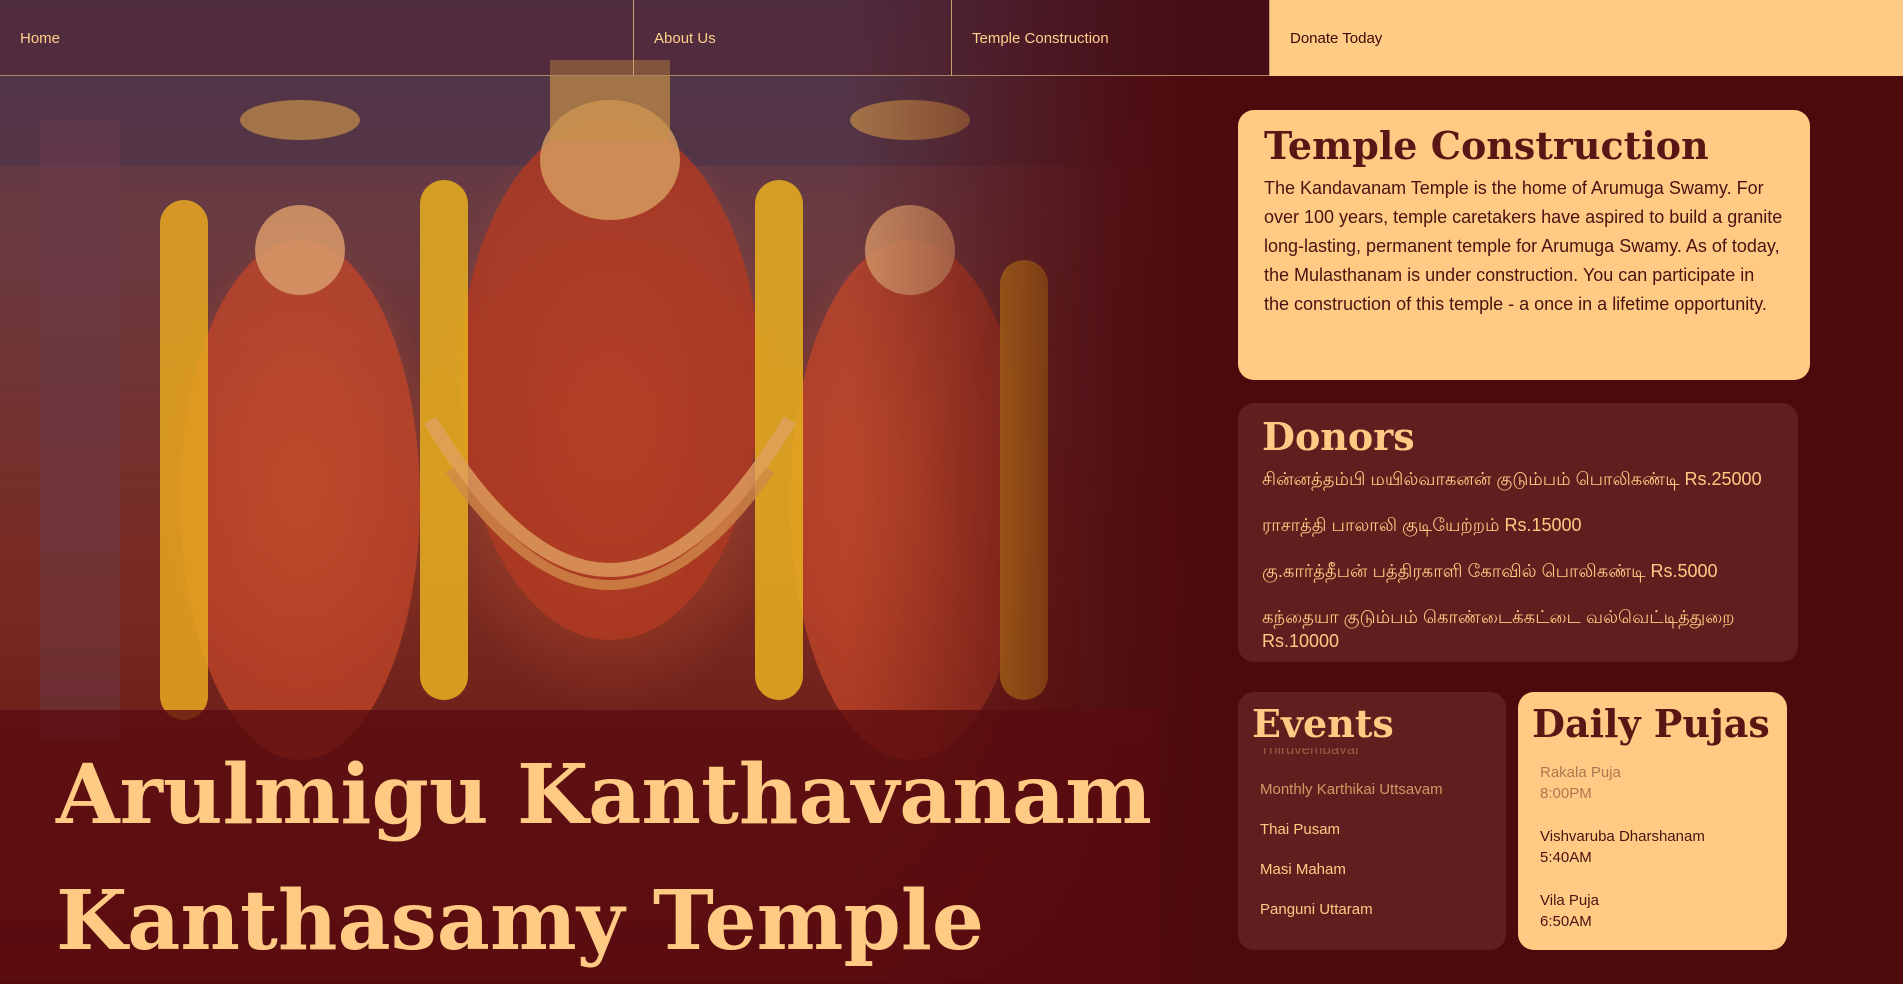 The image size is (1903, 984). What do you see at coordinates (1300, 829) in the screenshot?
I see `event-item: Thai Pusam` at bounding box center [1300, 829].